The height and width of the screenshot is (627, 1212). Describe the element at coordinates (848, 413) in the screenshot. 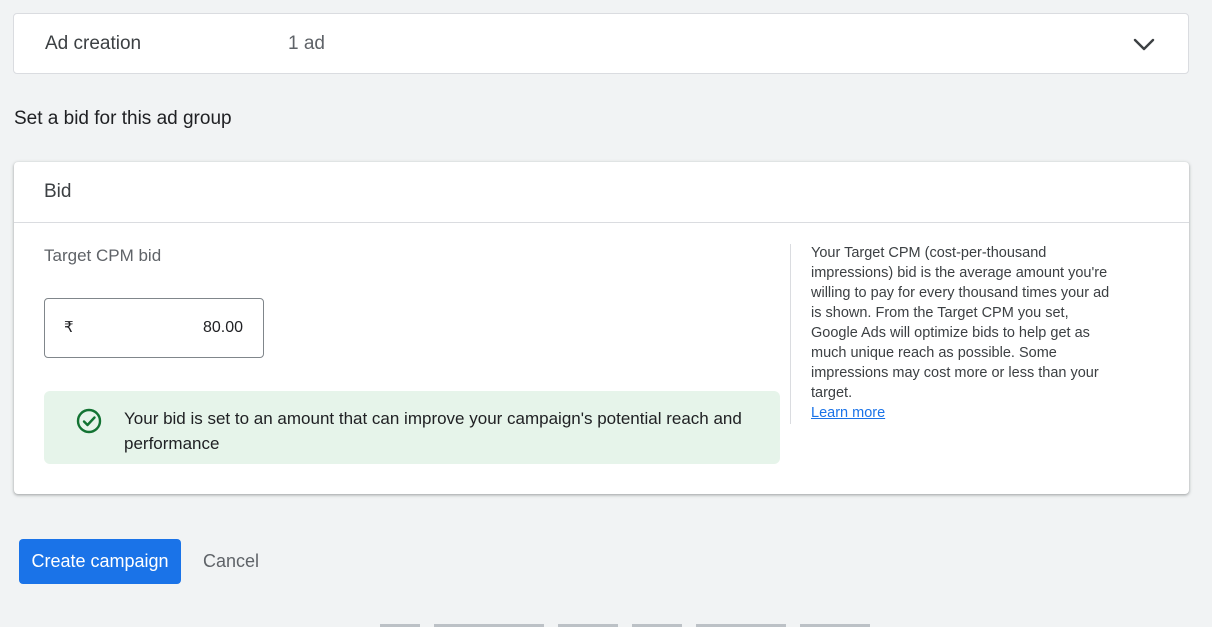

I see `learn-more-link: Learn more` at that location.